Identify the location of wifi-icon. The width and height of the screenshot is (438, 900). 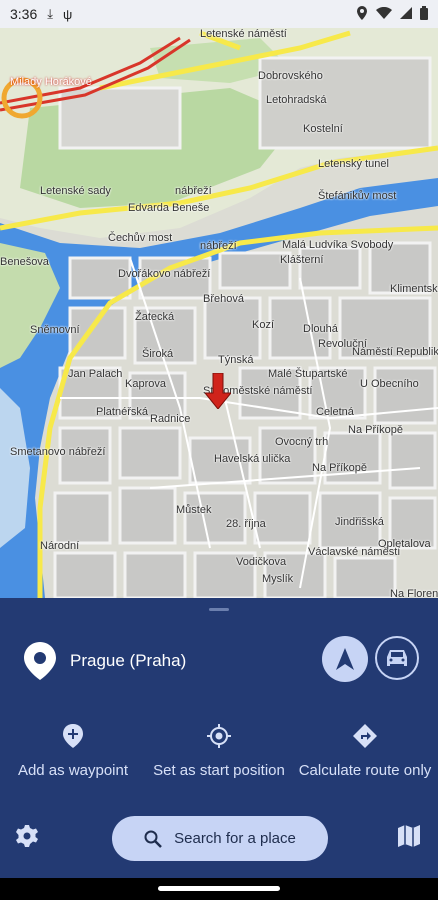
(384, 14).